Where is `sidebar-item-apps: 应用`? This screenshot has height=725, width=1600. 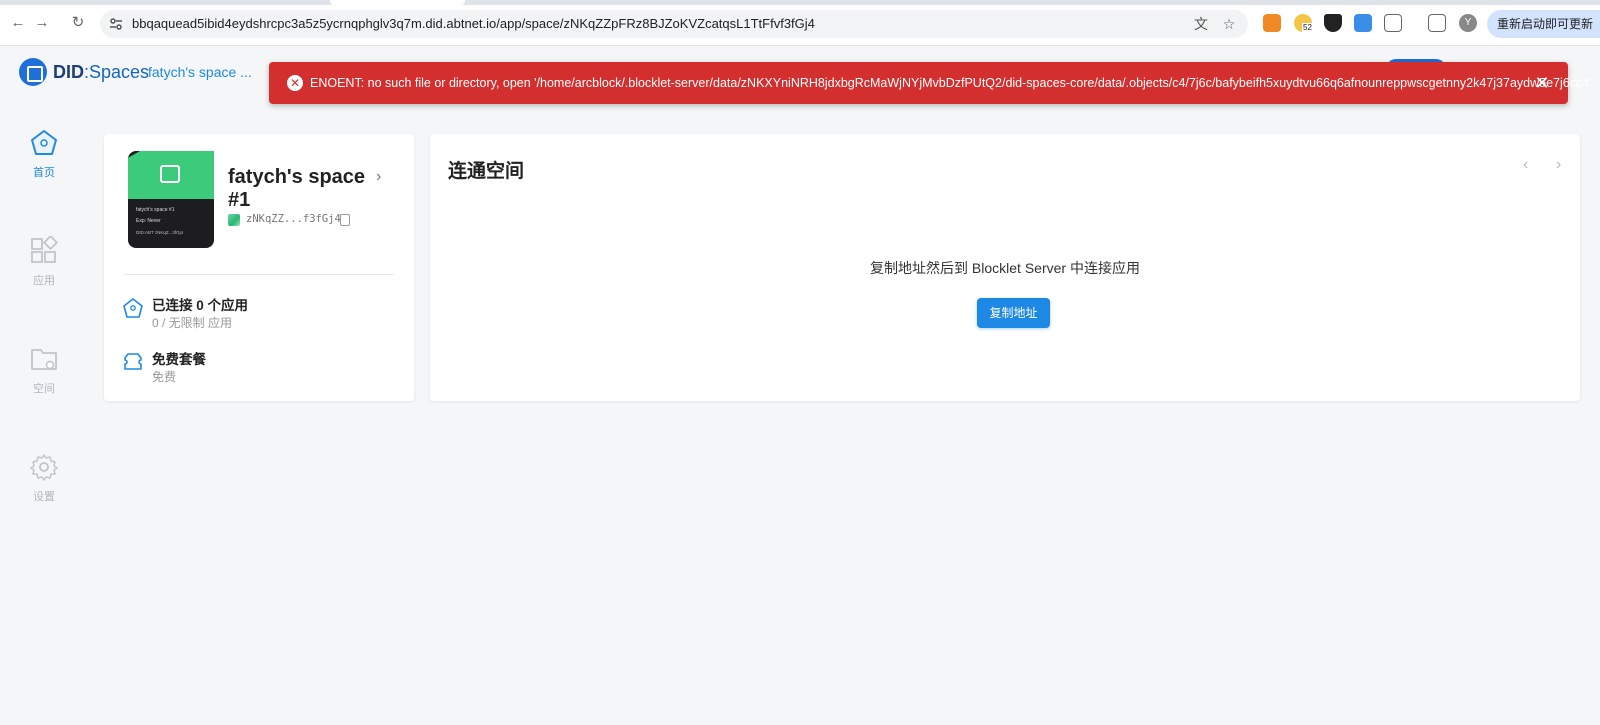 sidebar-item-apps: 应用 is located at coordinates (44, 262).